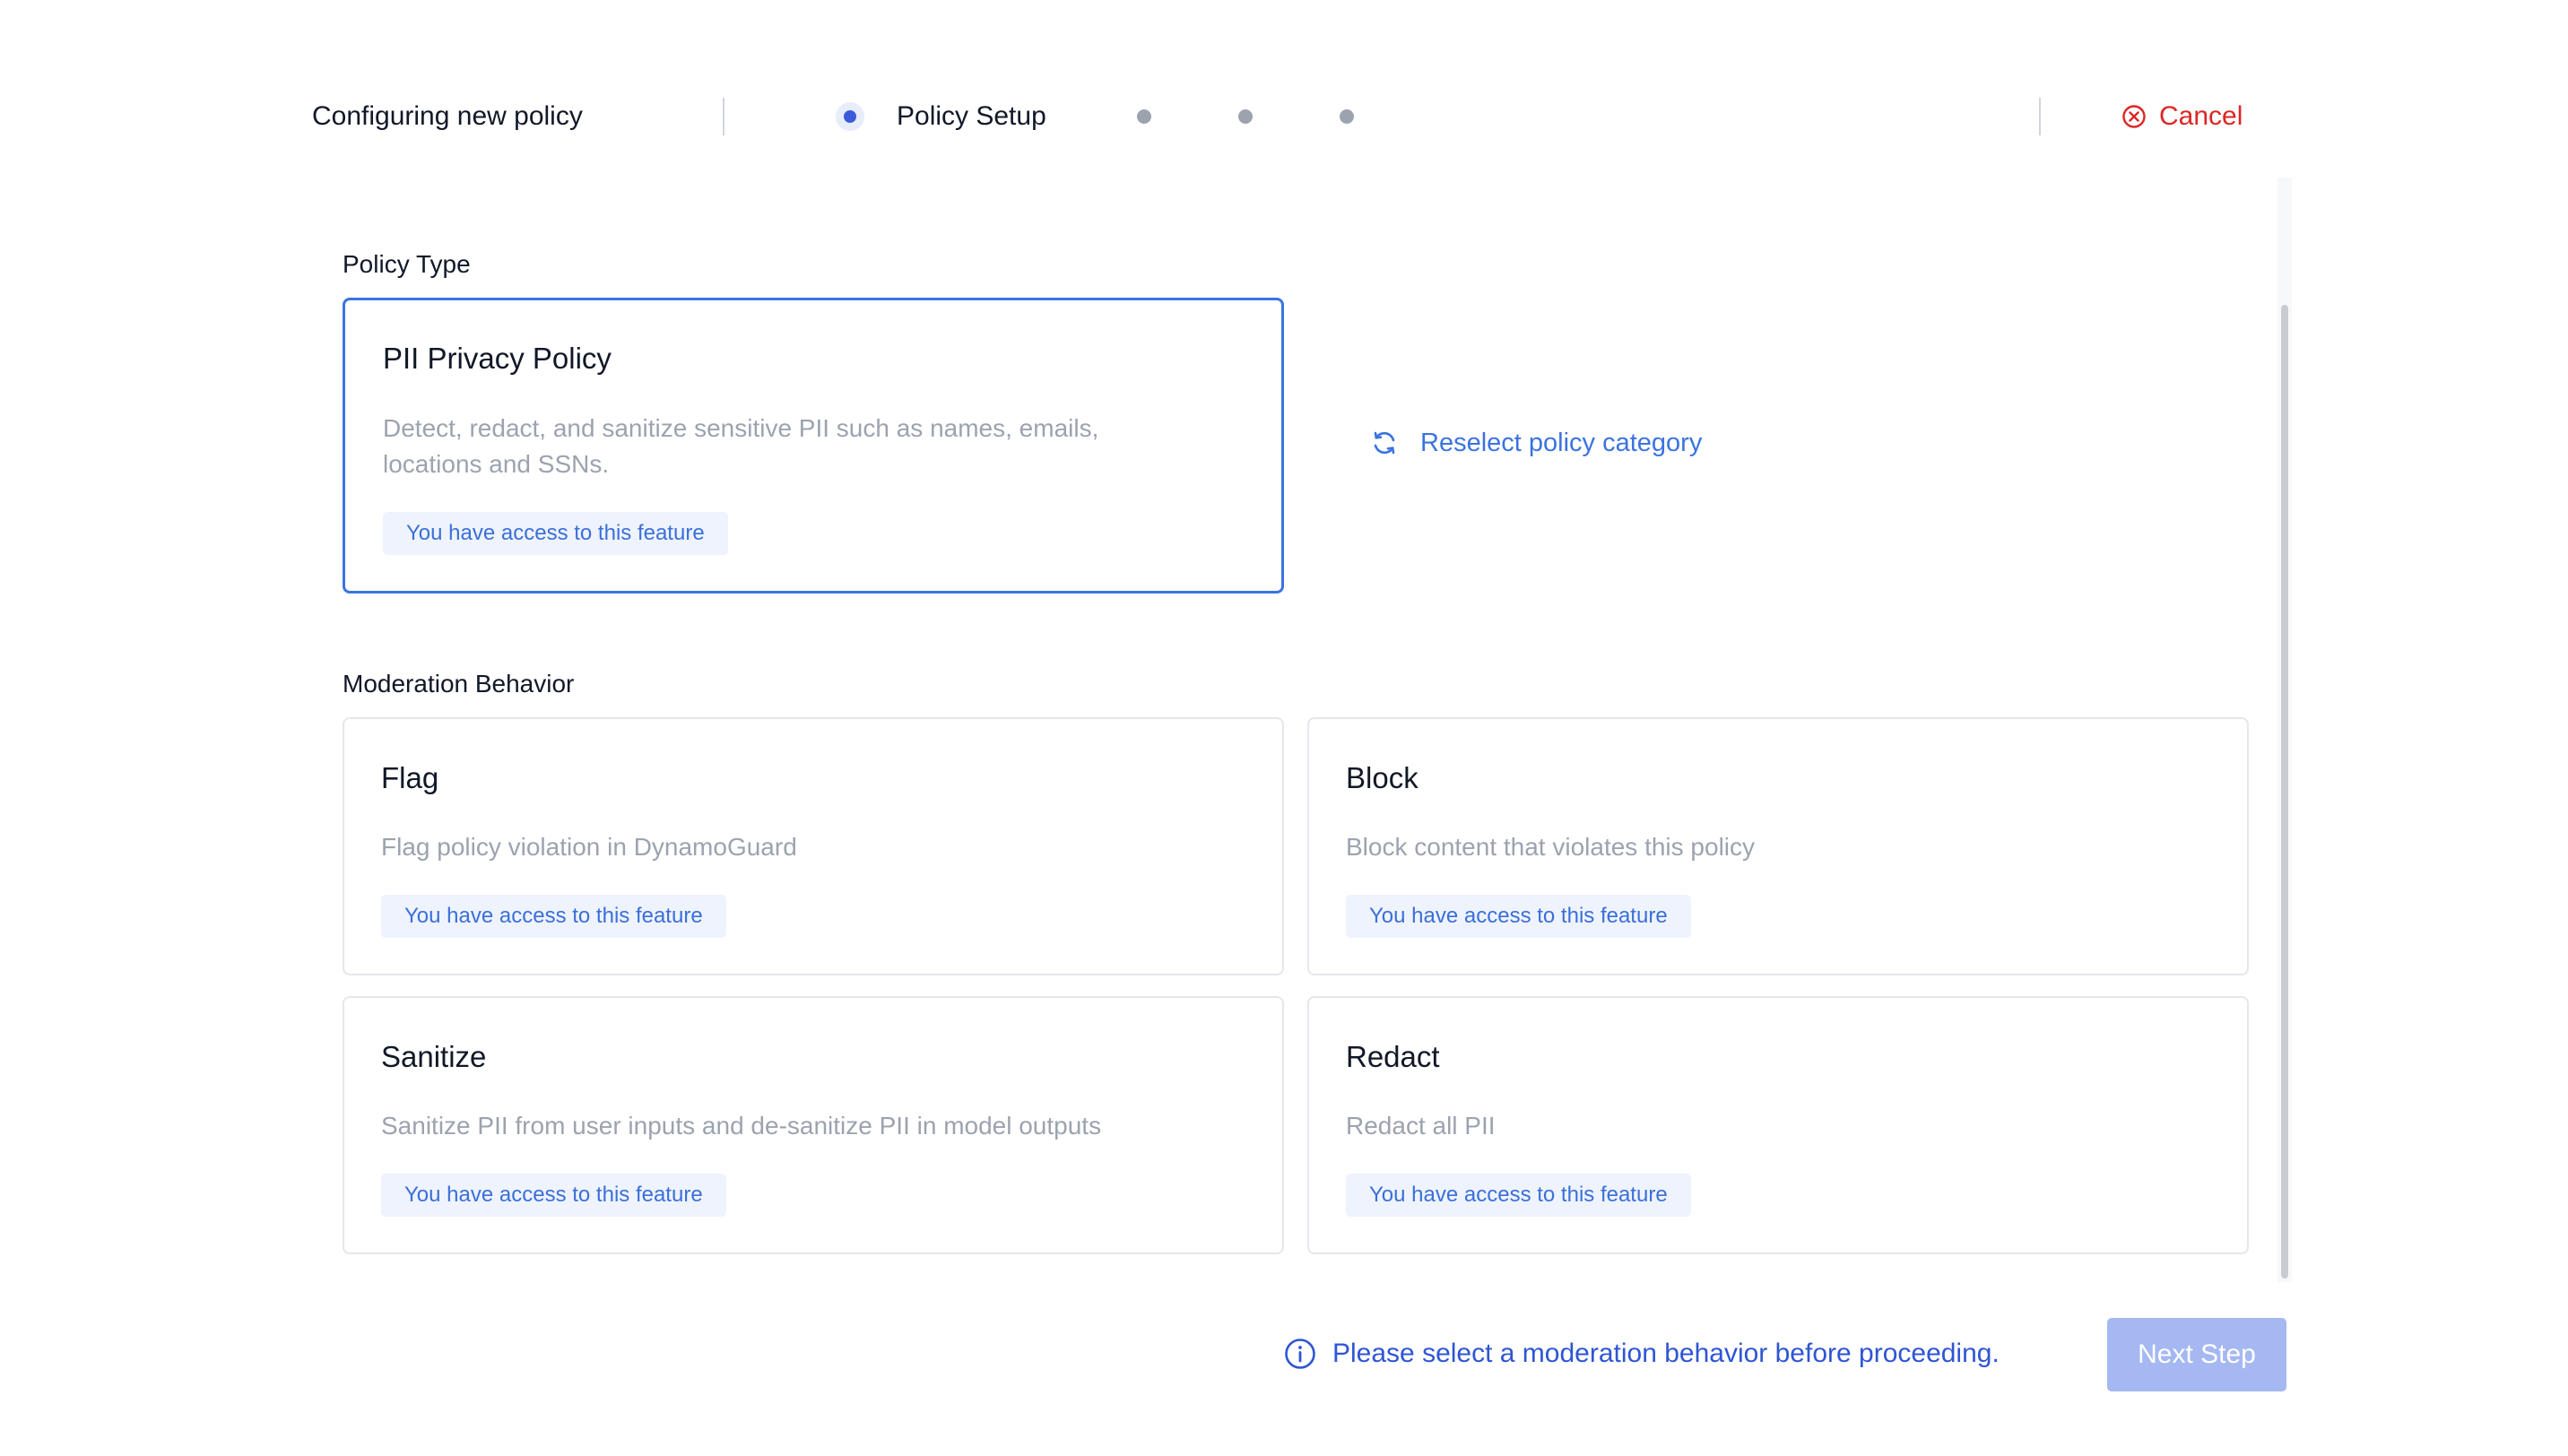  I want to click on circle-x-icon, so click(2134, 117).